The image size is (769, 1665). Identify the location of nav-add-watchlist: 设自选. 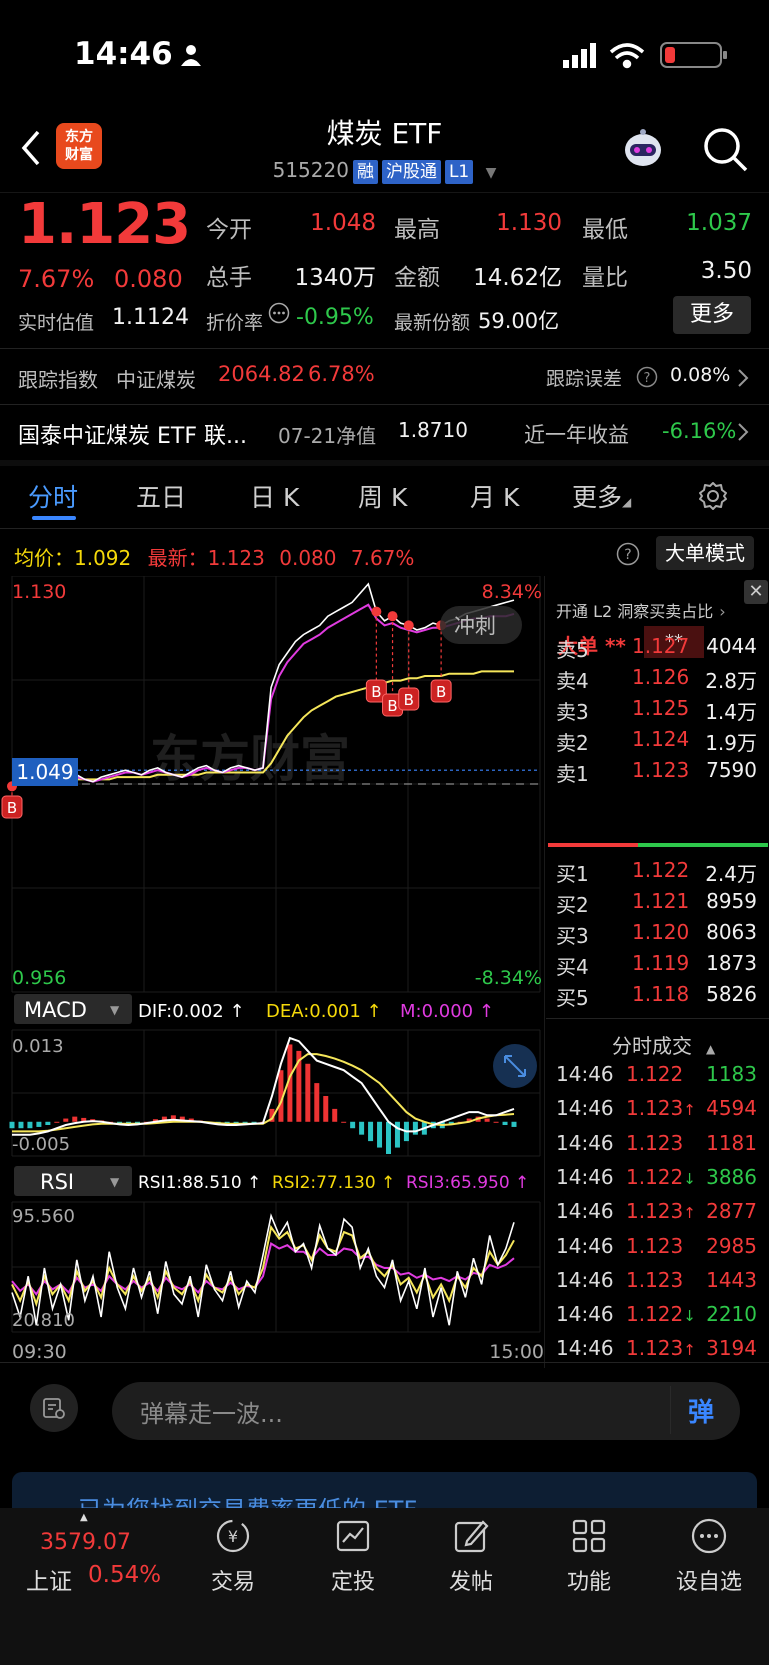
(709, 1556).